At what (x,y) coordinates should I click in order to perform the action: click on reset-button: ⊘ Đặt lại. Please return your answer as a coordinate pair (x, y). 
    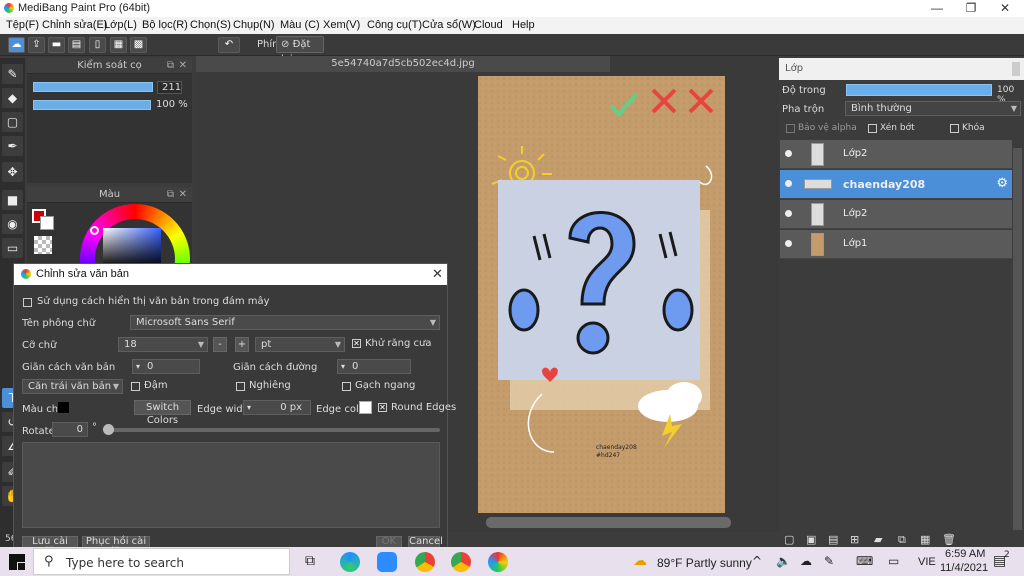
    Looking at the image, I should click on (300, 50).